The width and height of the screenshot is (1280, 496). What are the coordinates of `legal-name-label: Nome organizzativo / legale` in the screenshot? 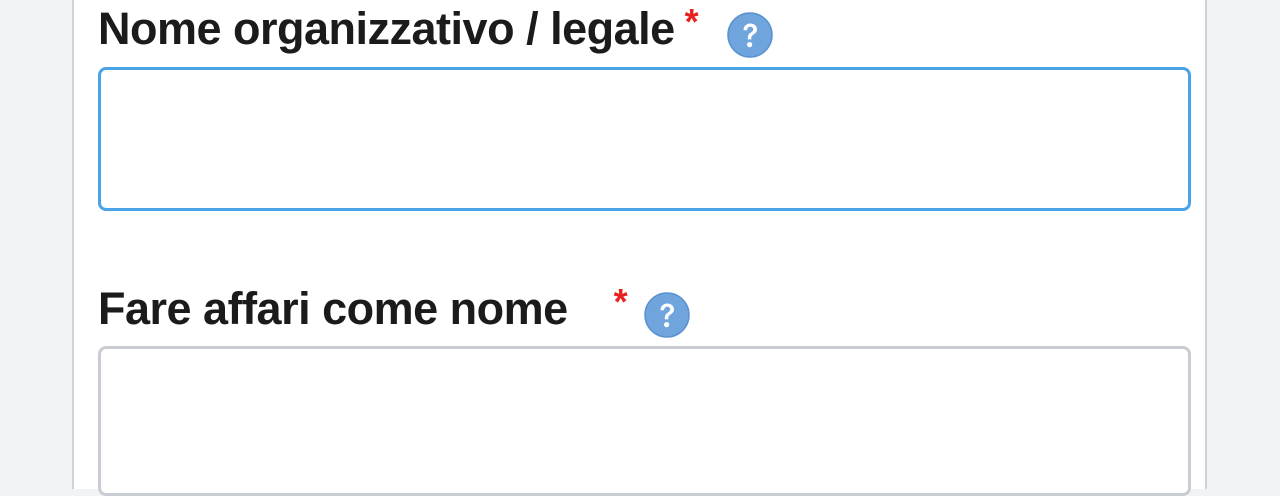 It's located at (386, 28).